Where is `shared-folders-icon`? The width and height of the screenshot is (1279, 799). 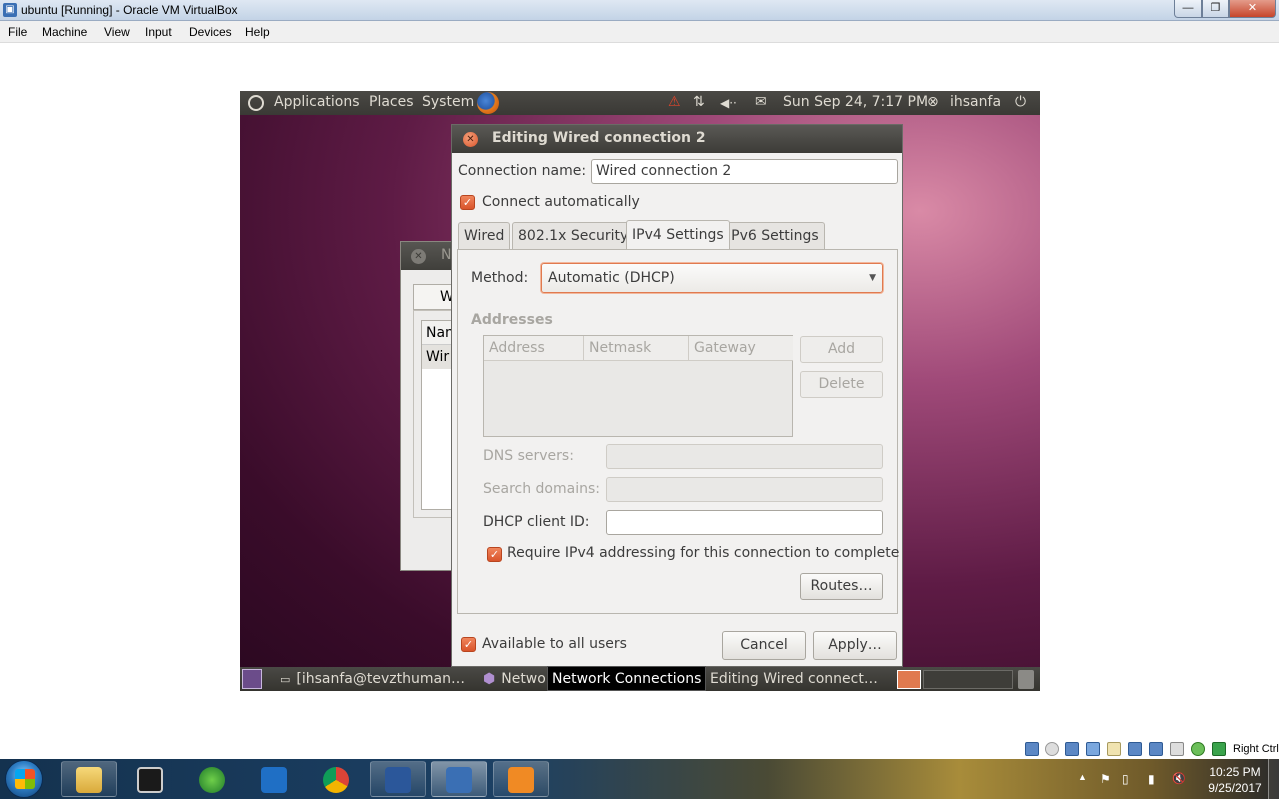 shared-folders-icon is located at coordinates (1114, 749).